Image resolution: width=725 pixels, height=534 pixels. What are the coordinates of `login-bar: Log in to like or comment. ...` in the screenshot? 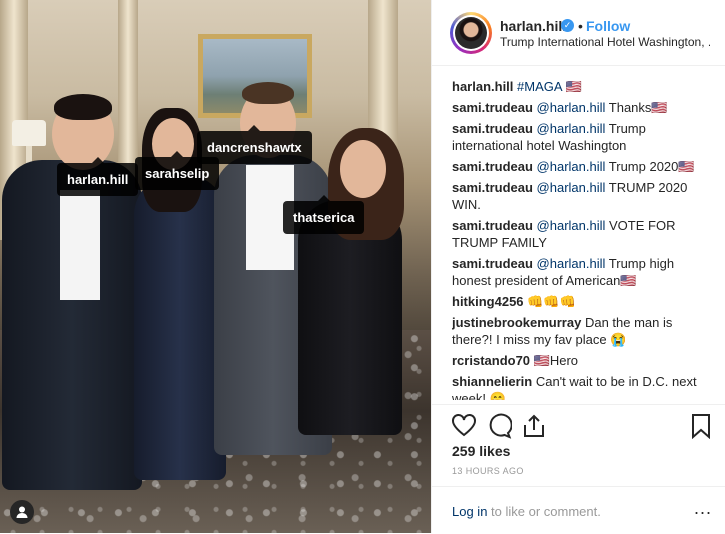 It's located at (578, 510).